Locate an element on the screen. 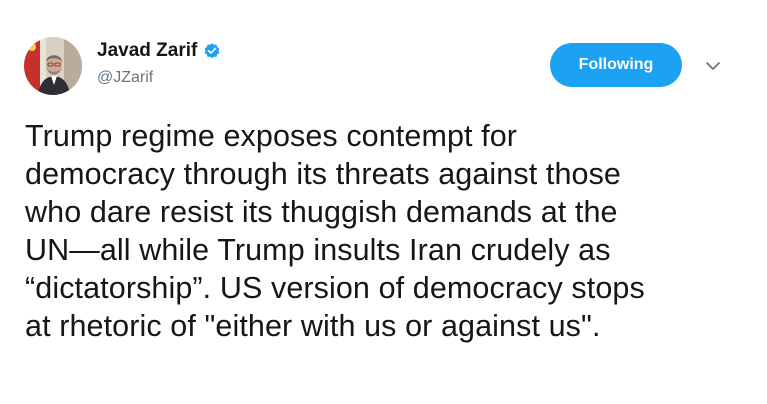 This screenshot has height=404, width=767. author-handle: @JZarif is located at coordinates (125, 78).